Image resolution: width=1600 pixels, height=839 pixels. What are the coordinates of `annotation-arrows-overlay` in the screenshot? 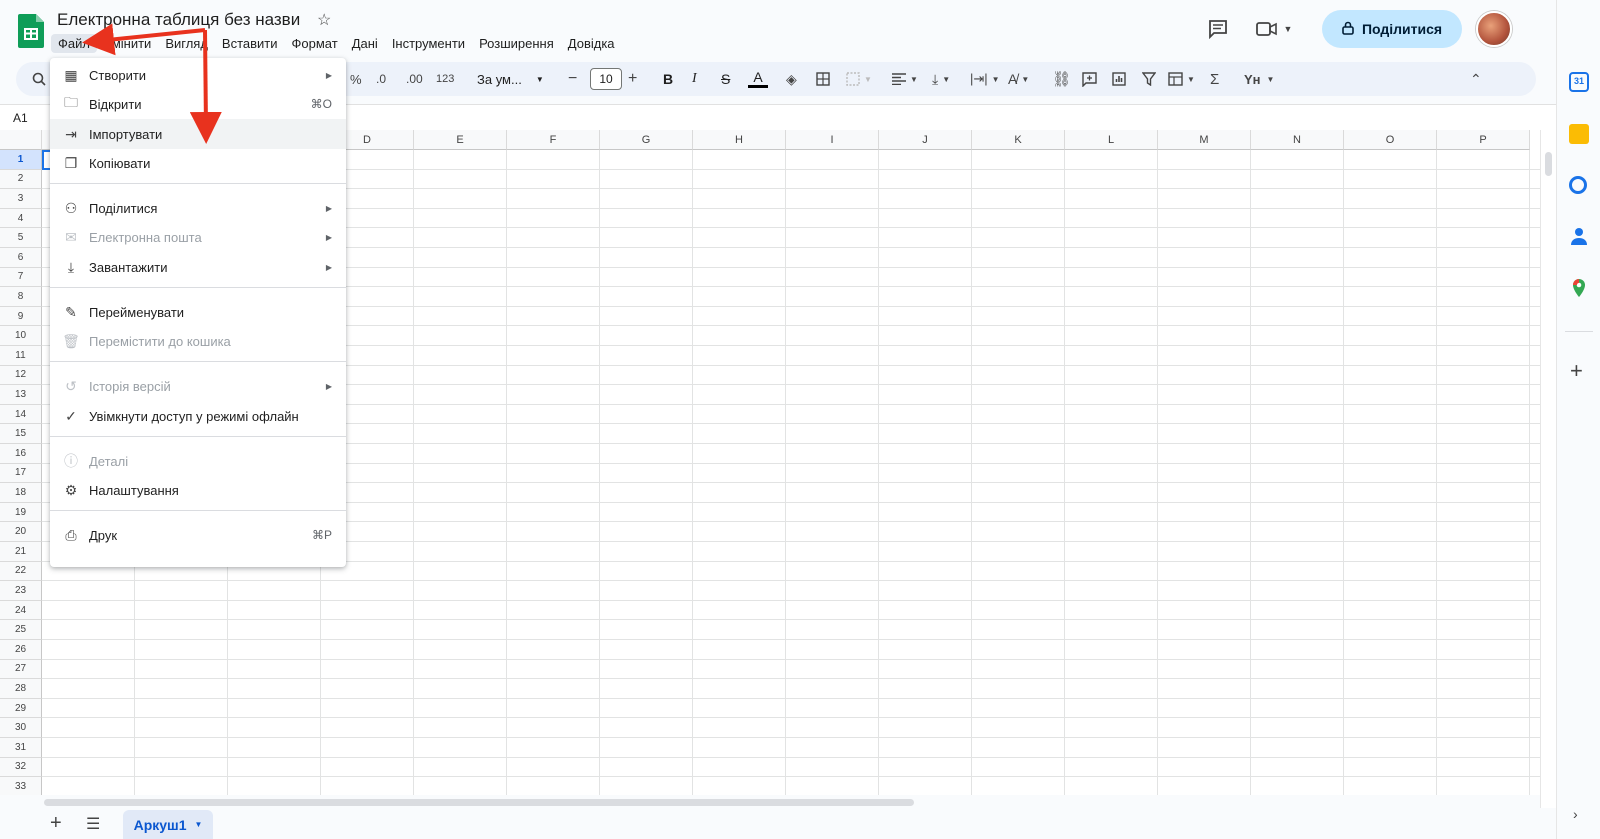 It's located at (152, 83).